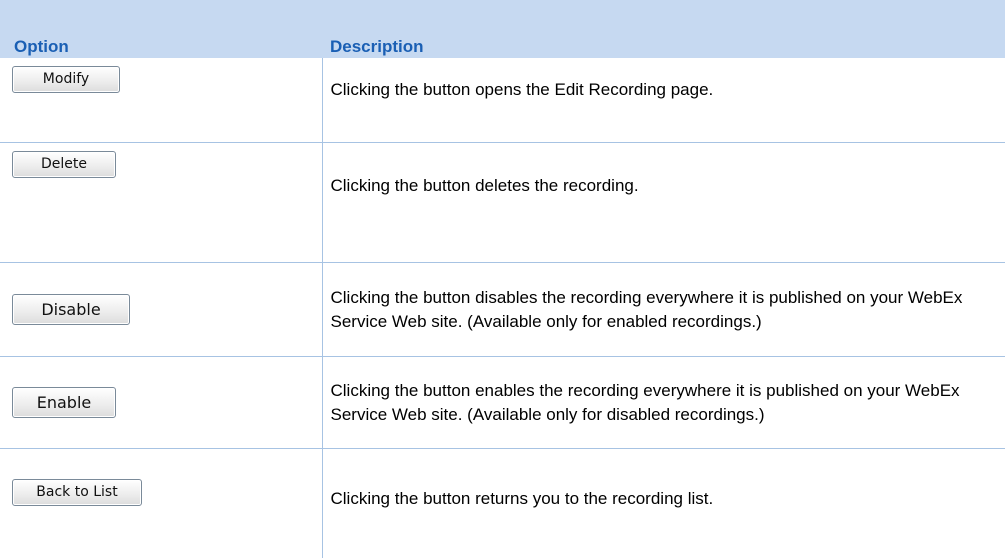 The height and width of the screenshot is (558, 1005). What do you see at coordinates (161, 202) in the screenshot?
I see `option-cell: Delete` at bounding box center [161, 202].